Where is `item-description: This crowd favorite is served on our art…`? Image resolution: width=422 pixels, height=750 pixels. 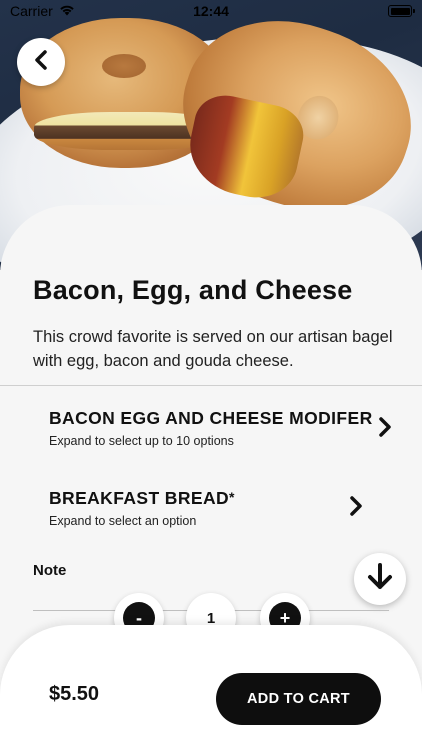
item-description: This crowd favorite is served on our art… is located at coordinates (213, 349).